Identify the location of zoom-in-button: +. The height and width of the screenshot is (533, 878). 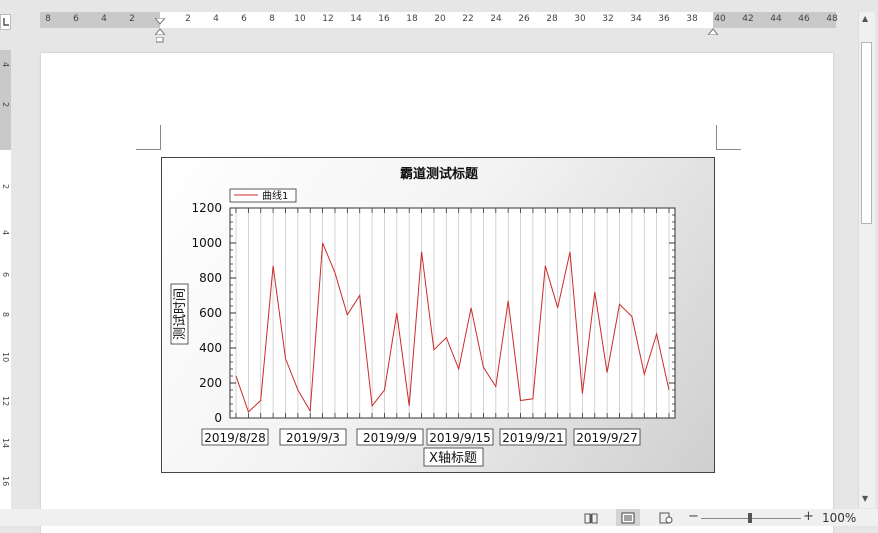
(808, 517).